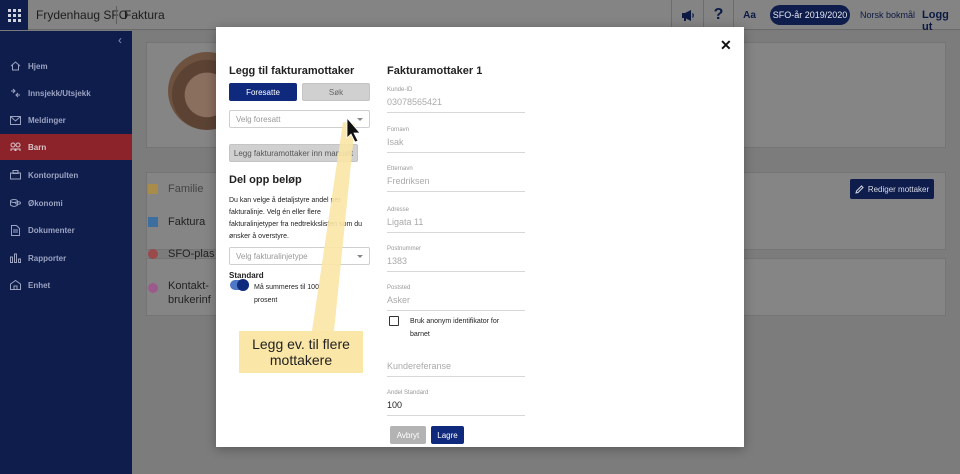 The height and width of the screenshot is (474, 960). Describe the element at coordinates (408, 393) in the screenshot. I see `share-label: Andel Standard` at that location.